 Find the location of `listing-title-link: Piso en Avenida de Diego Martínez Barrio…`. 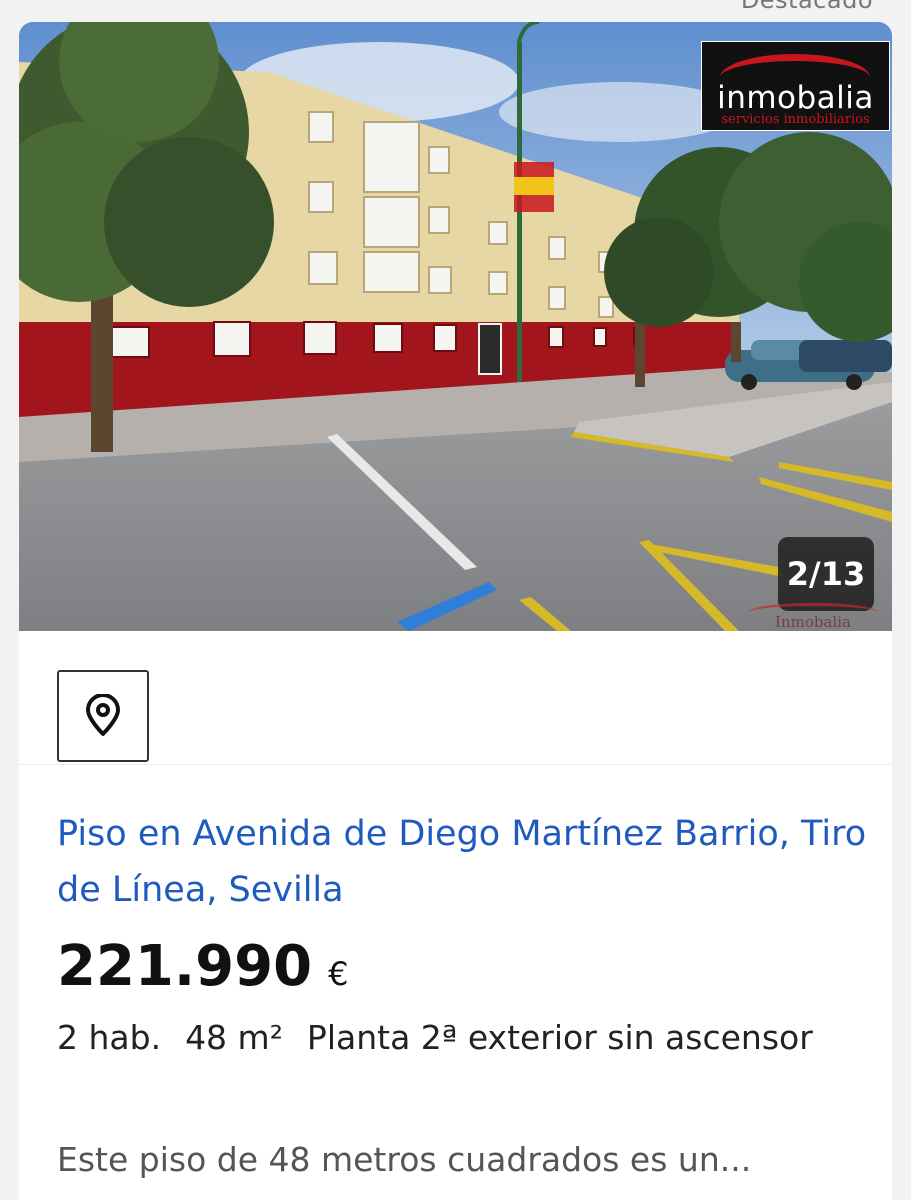

listing-title-link: Piso en Avenida de Diego Martínez Barrio… is located at coordinates (467, 862).